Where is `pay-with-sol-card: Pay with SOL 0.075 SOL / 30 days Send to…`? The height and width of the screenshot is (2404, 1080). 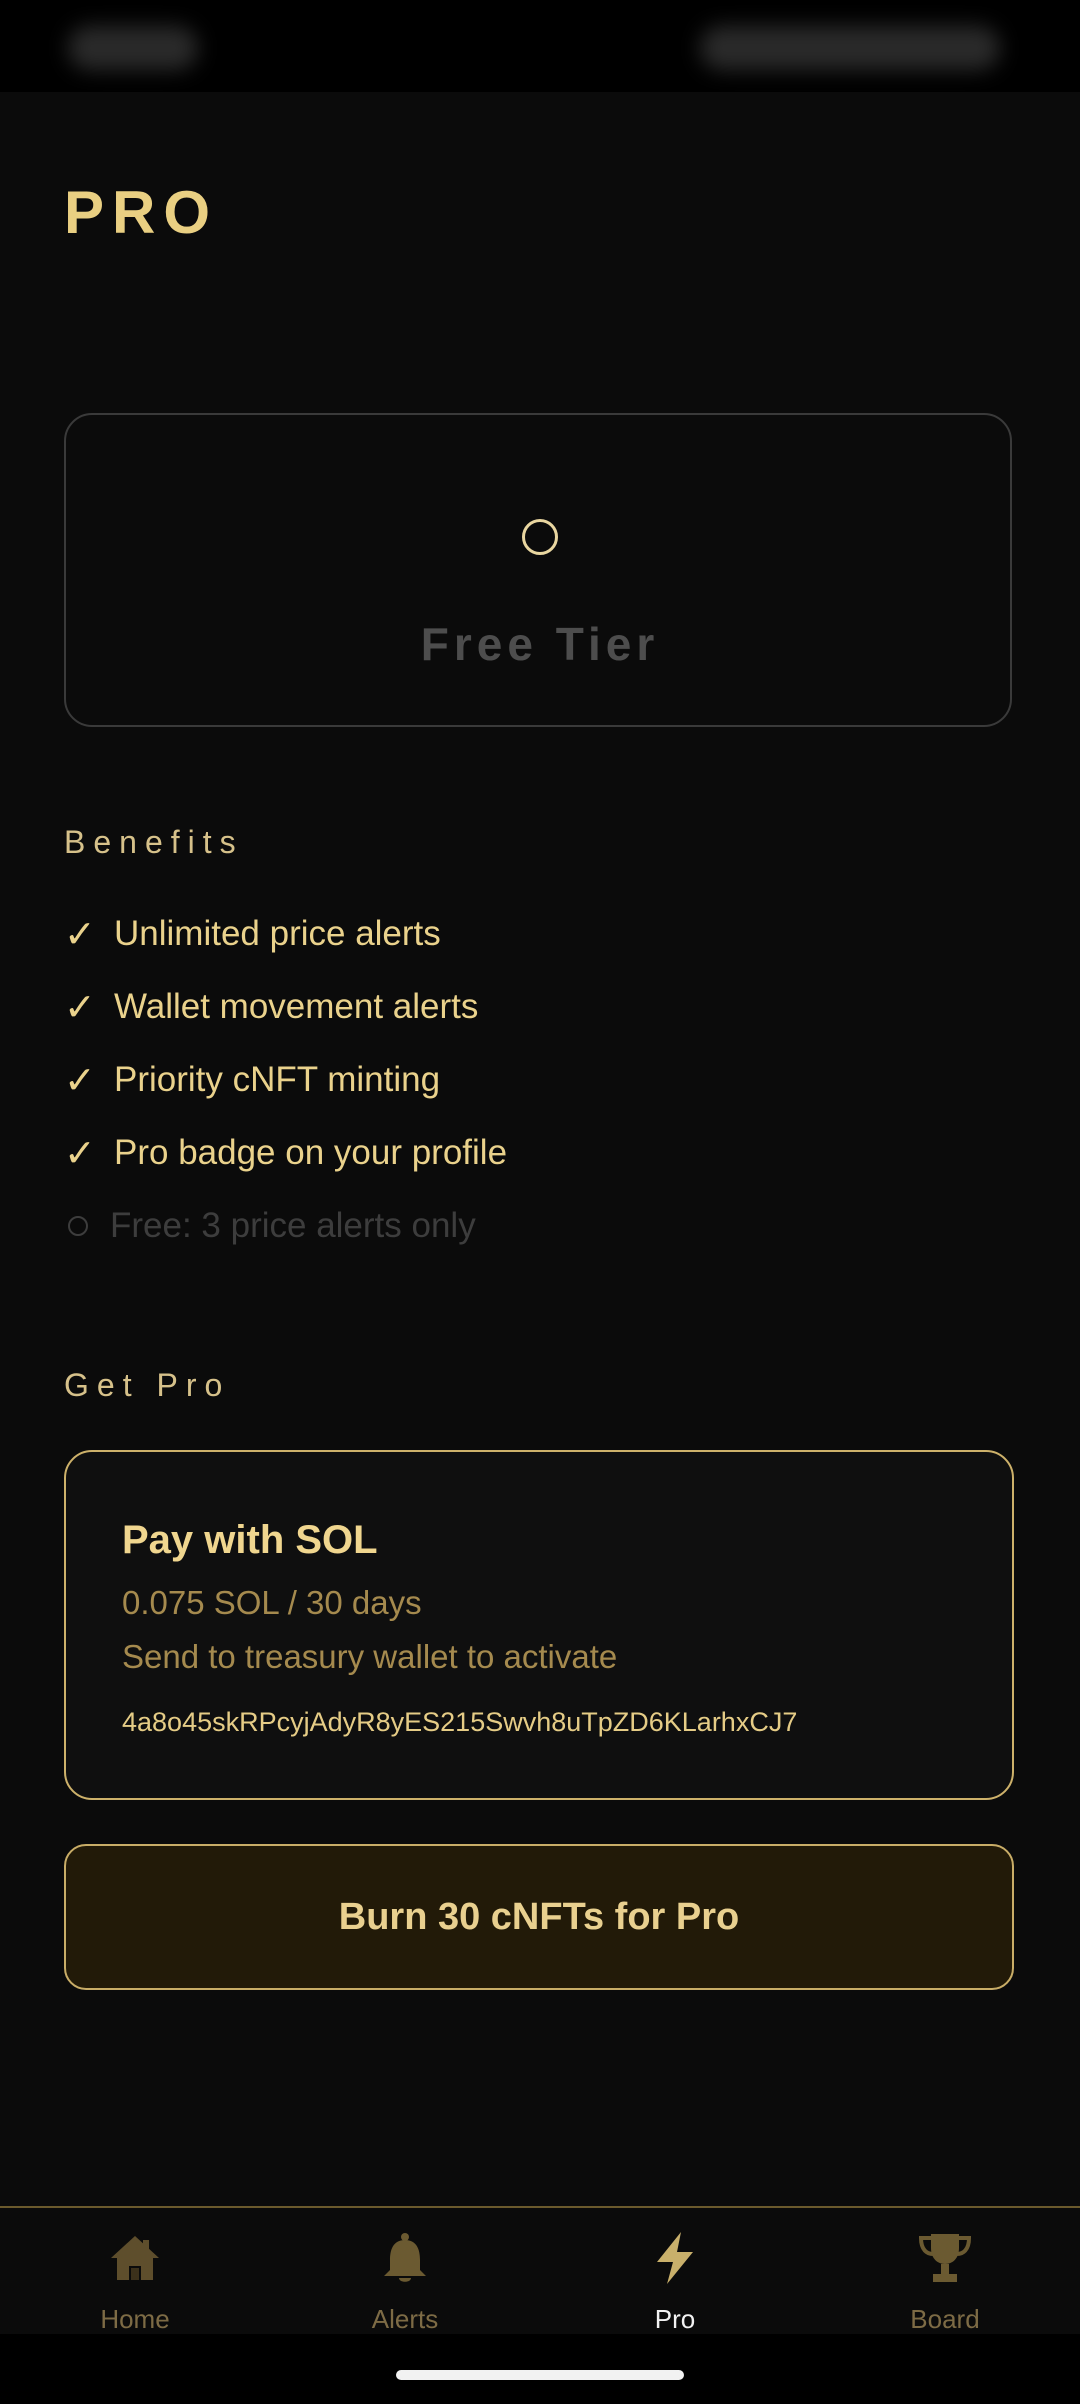 pay-with-sol-card: Pay with SOL 0.075 SOL / 30 days Send to… is located at coordinates (539, 1625).